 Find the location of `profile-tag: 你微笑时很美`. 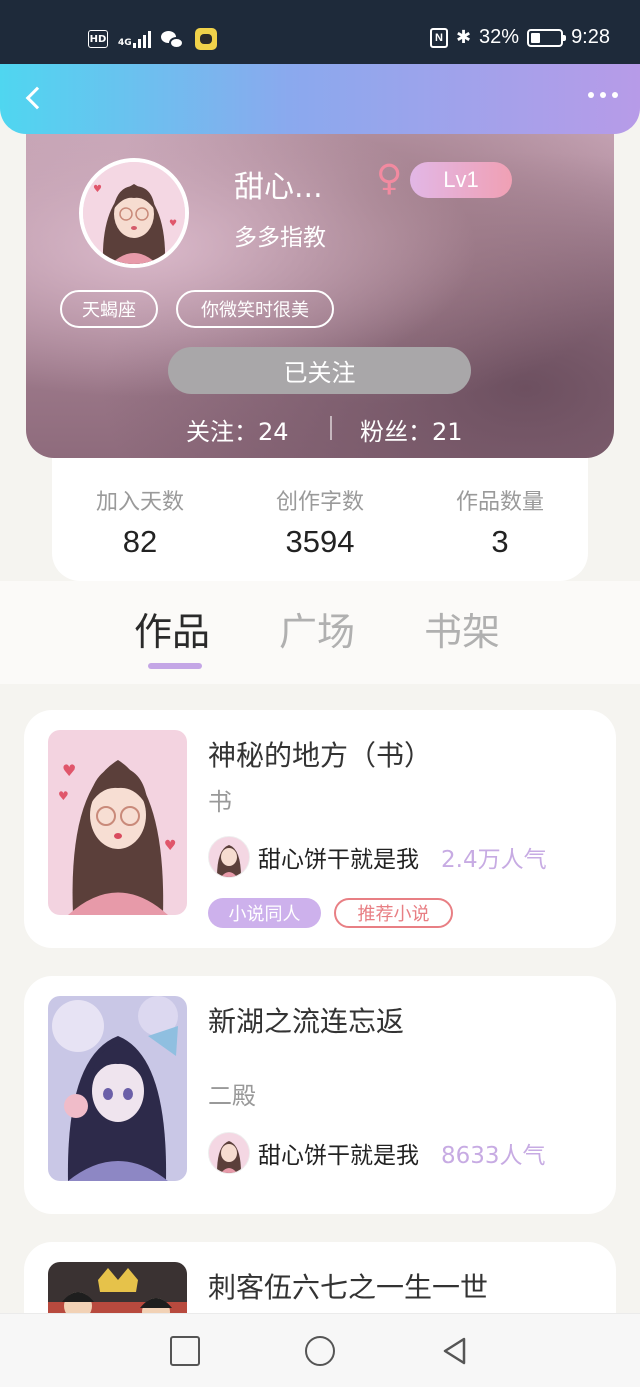

profile-tag: 你微笑时很美 is located at coordinates (255, 309).